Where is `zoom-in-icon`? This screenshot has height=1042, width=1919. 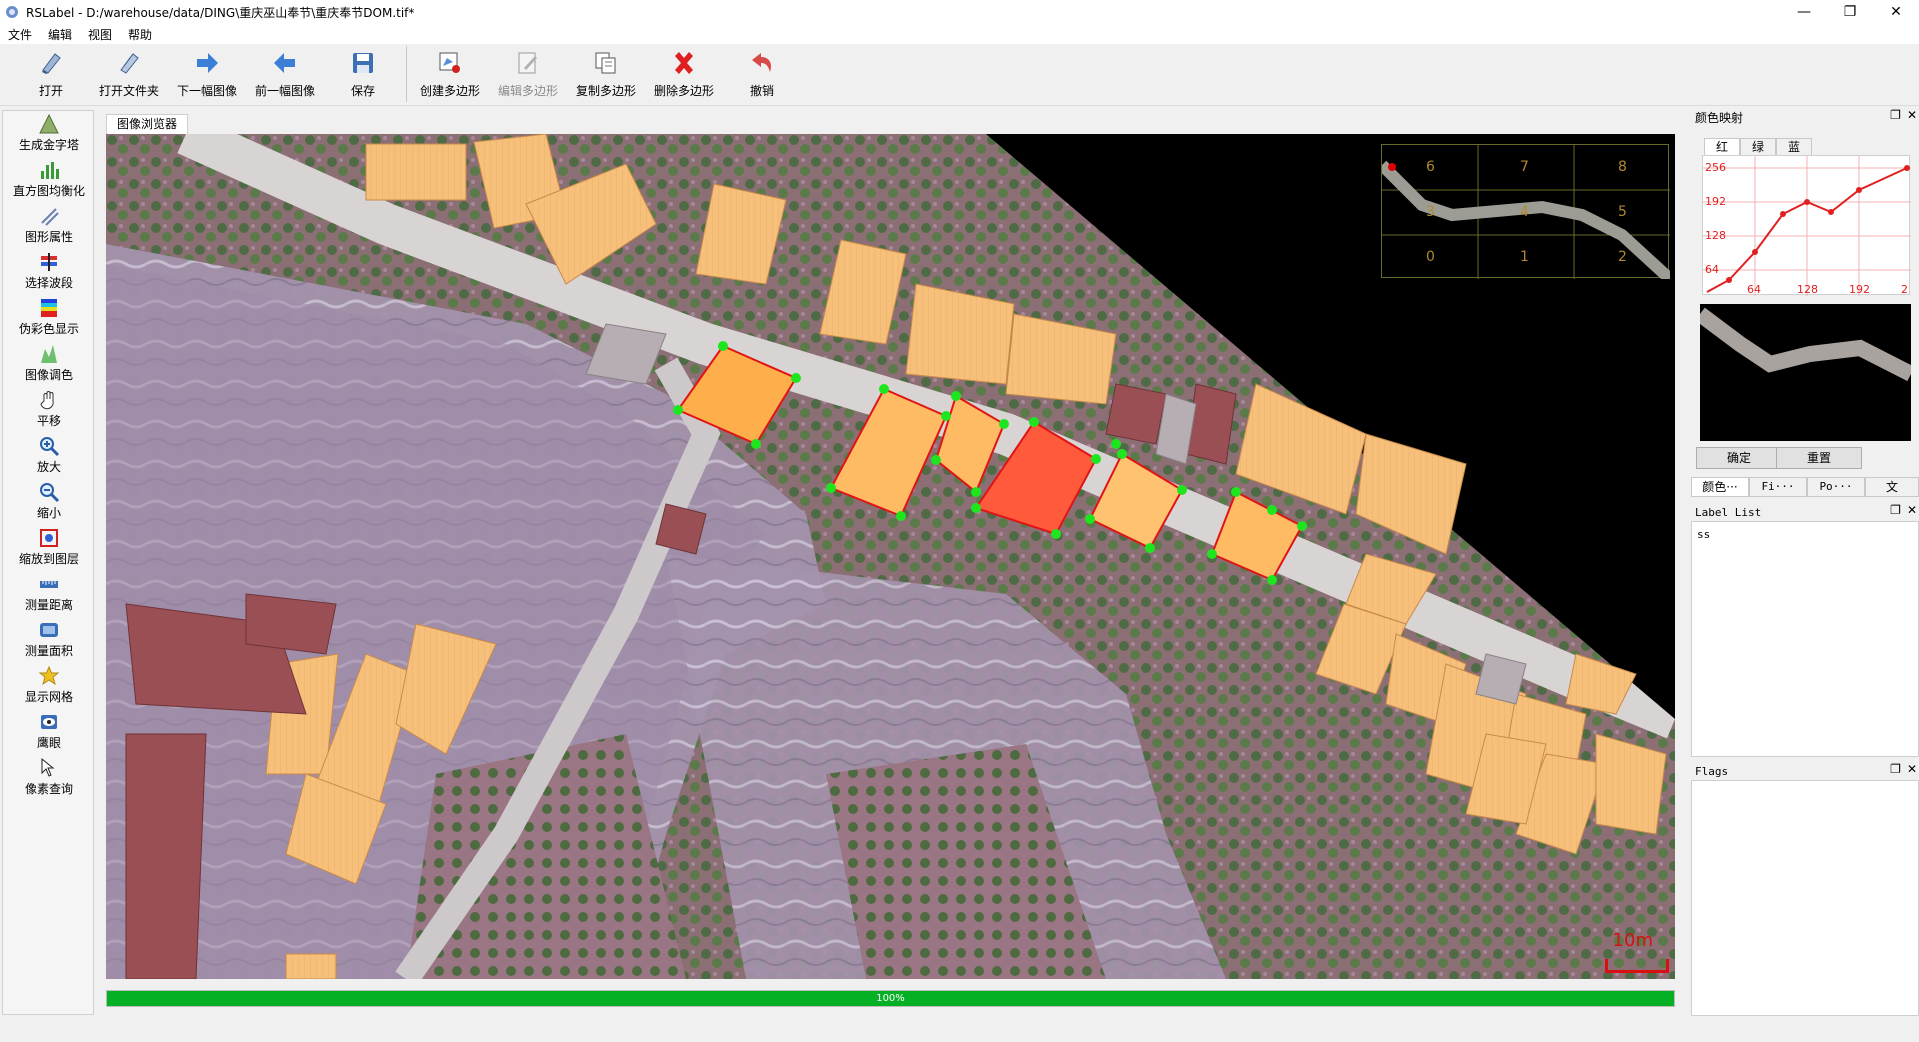
zoom-in-icon is located at coordinates (50, 447).